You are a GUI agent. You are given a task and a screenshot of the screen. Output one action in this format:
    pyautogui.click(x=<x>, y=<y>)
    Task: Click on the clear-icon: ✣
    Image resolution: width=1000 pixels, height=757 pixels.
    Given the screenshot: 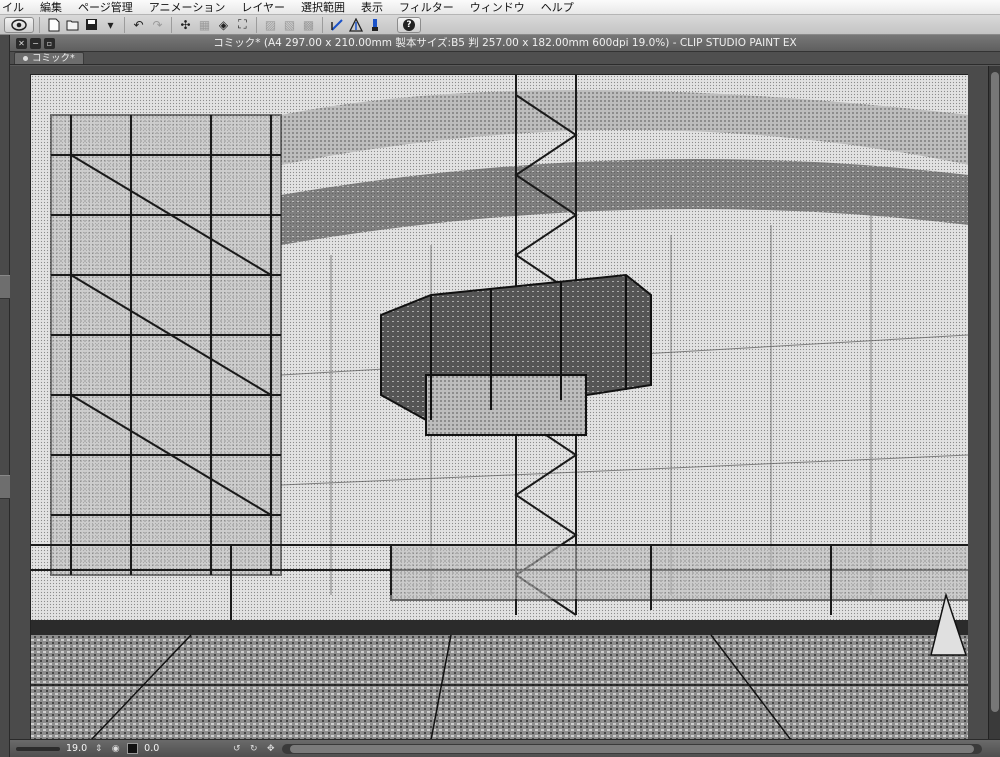 What is the action you would take?
    pyautogui.click(x=185, y=25)
    